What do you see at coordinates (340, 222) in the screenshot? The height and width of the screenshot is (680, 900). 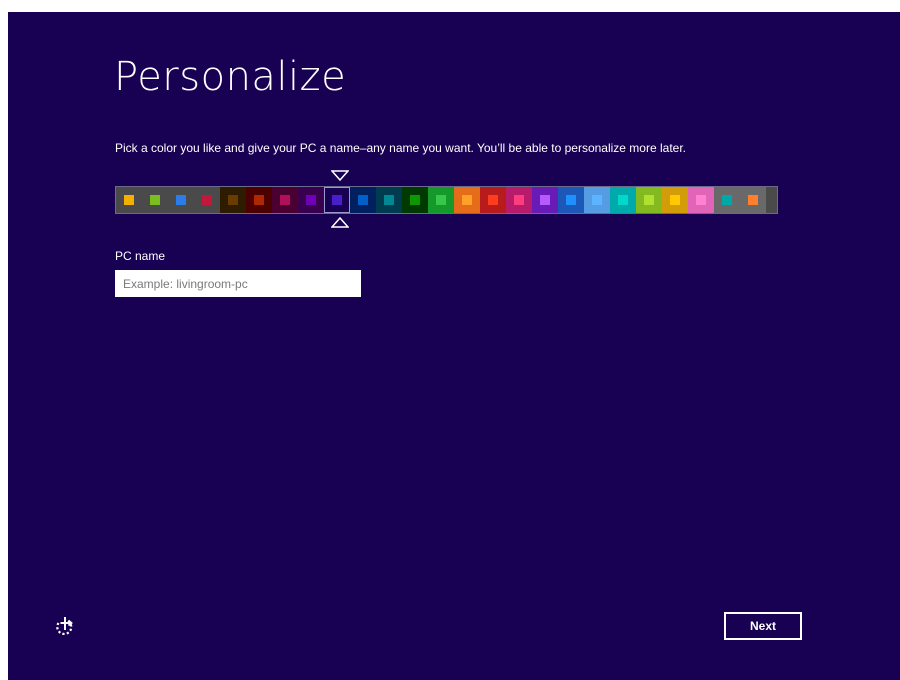 I see `triangle-up-icon` at bounding box center [340, 222].